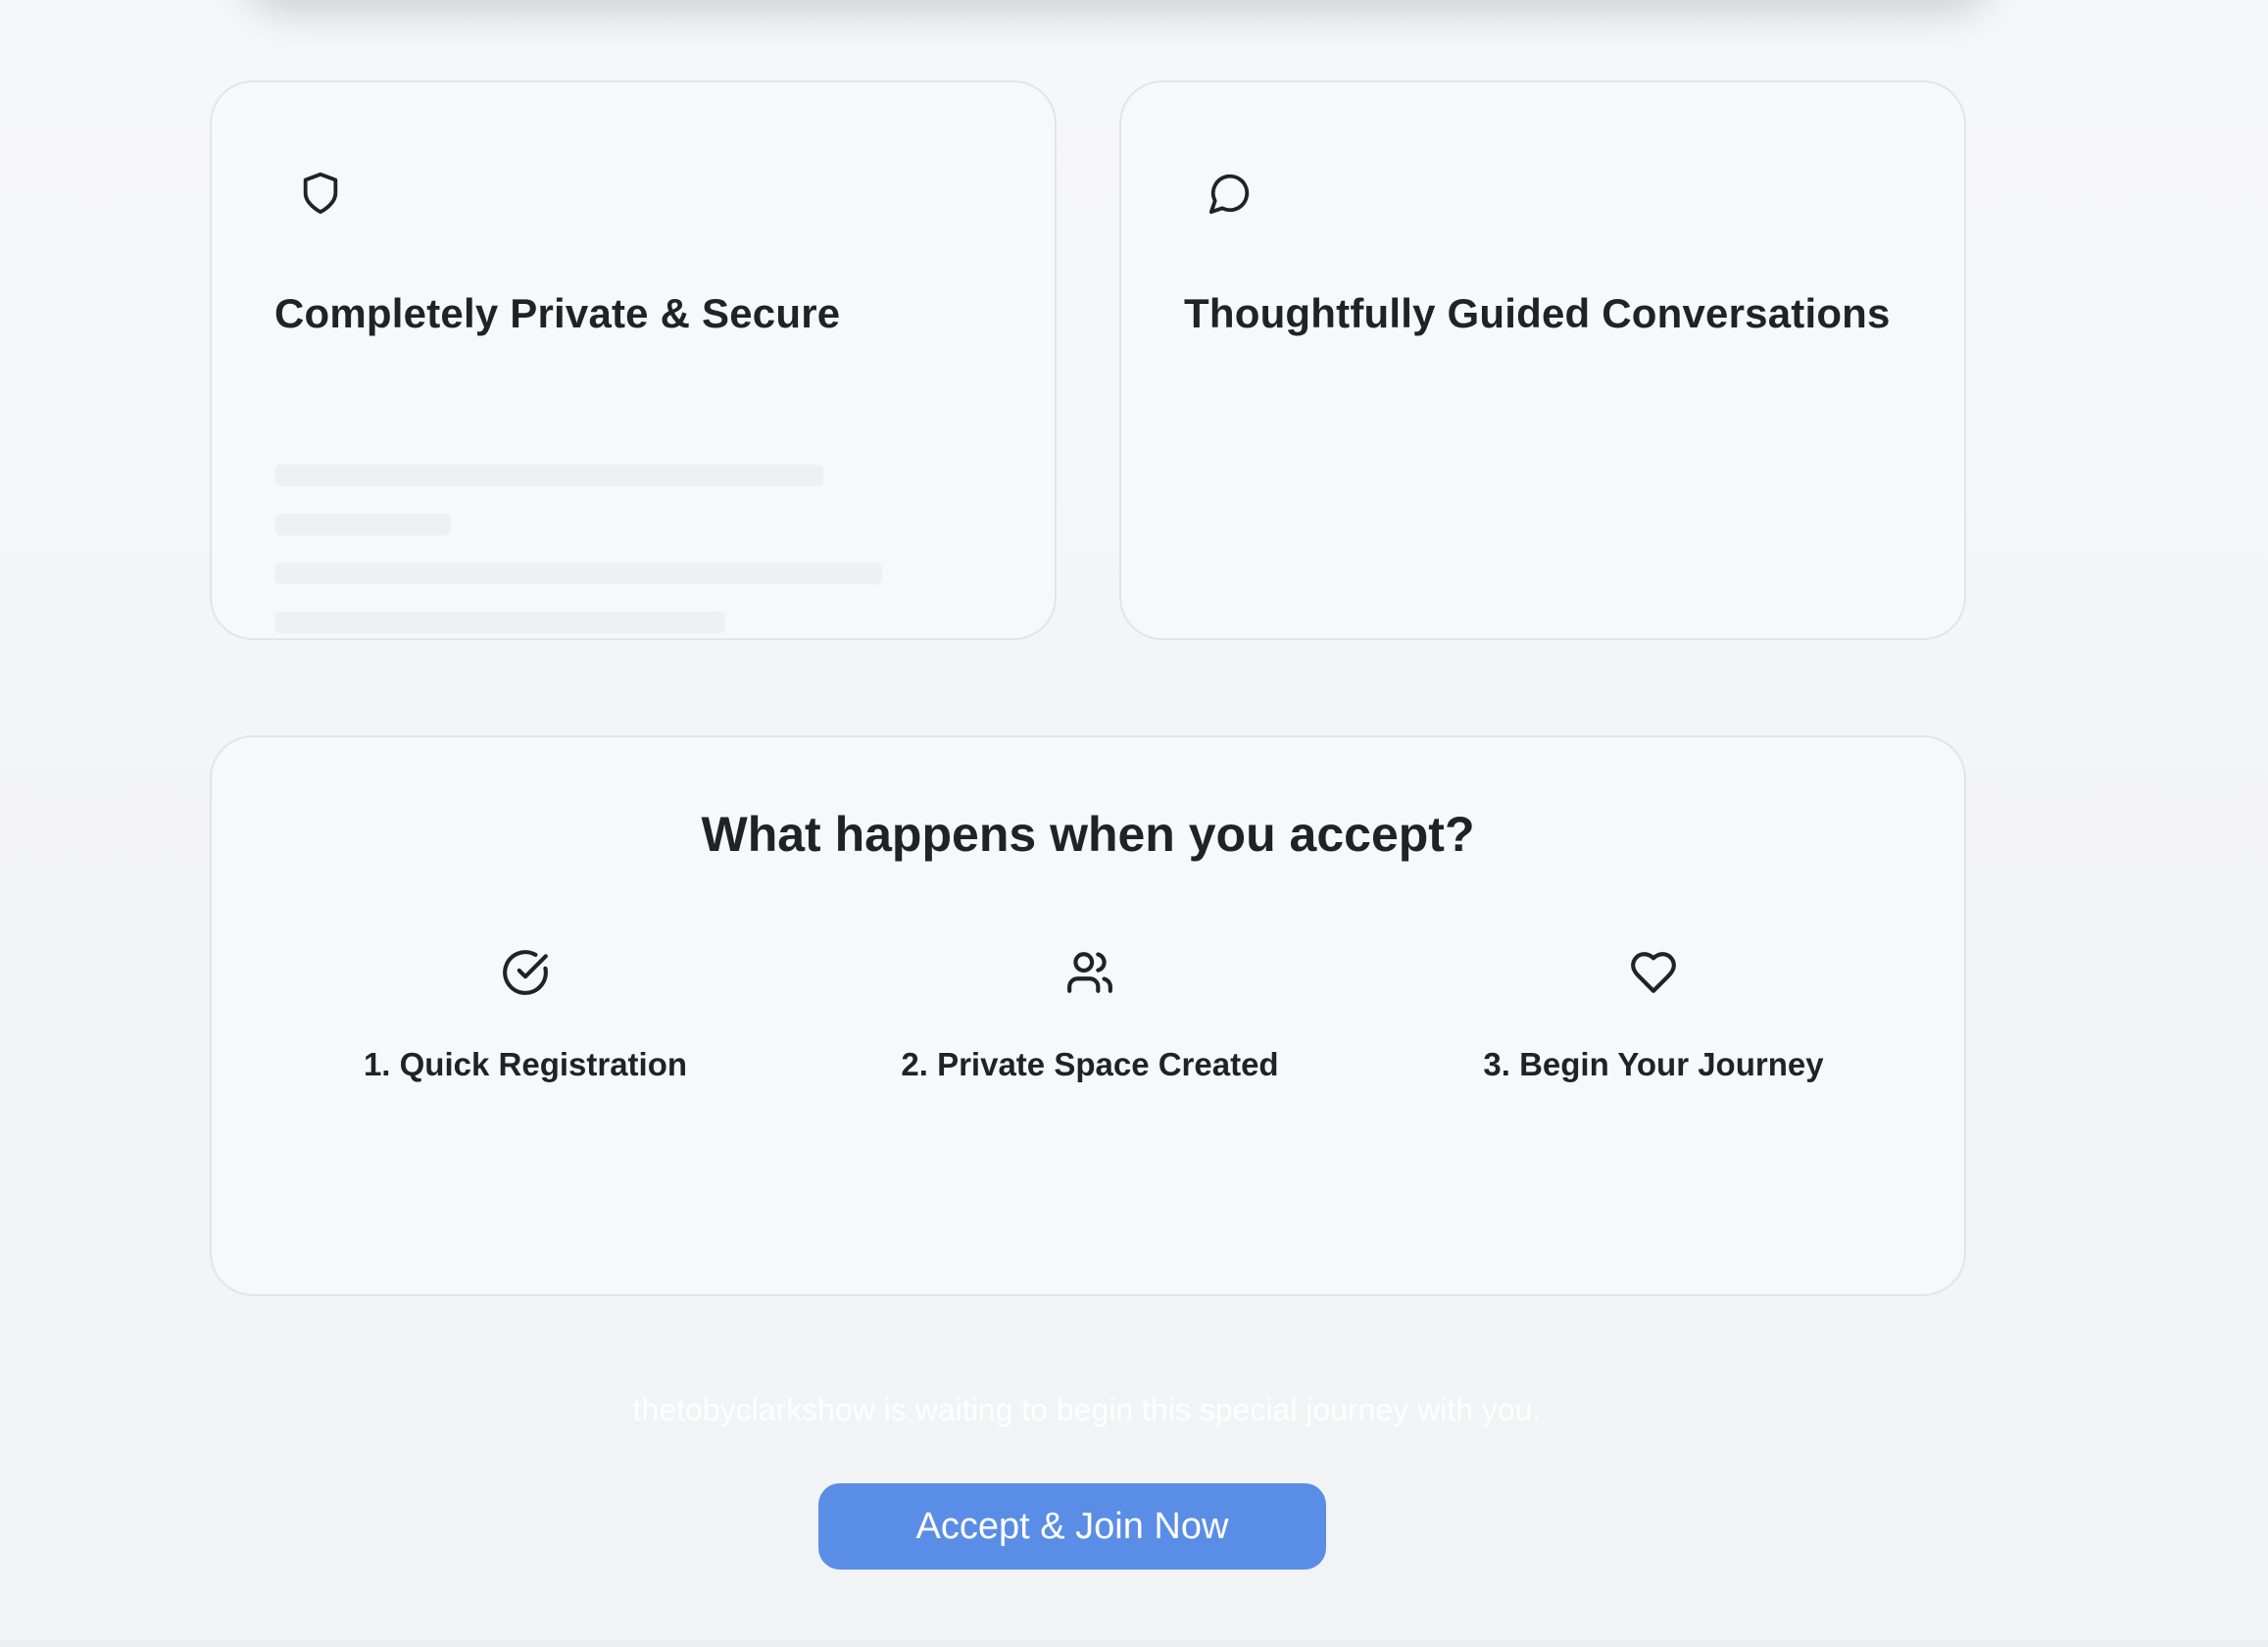  Describe the element at coordinates (1089, 972) in the screenshot. I see `users-icon` at that location.